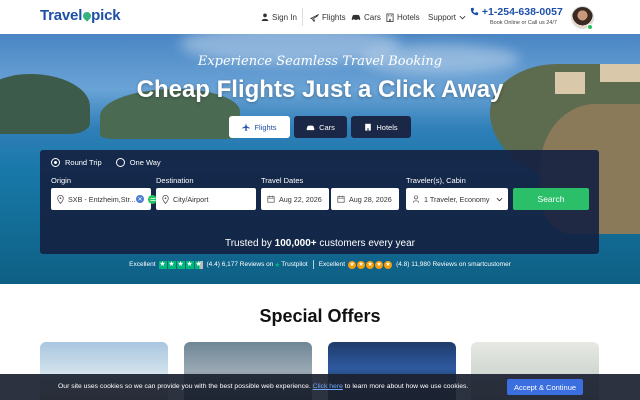 The height and width of the screenshot is (400, 640). I want to click on return-date-value: Aug 28, 2026, so click(370, 199).